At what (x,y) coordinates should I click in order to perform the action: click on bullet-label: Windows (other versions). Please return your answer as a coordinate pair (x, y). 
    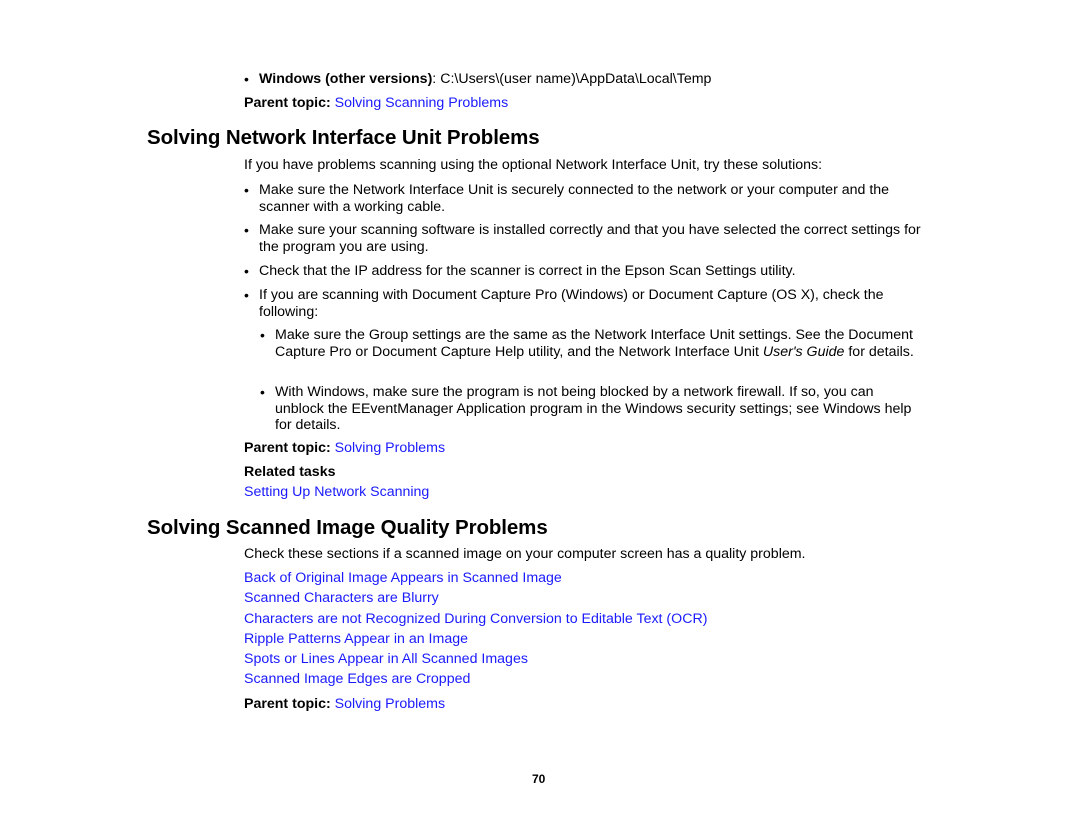
    Looking at the image, I should click on (346, 79).